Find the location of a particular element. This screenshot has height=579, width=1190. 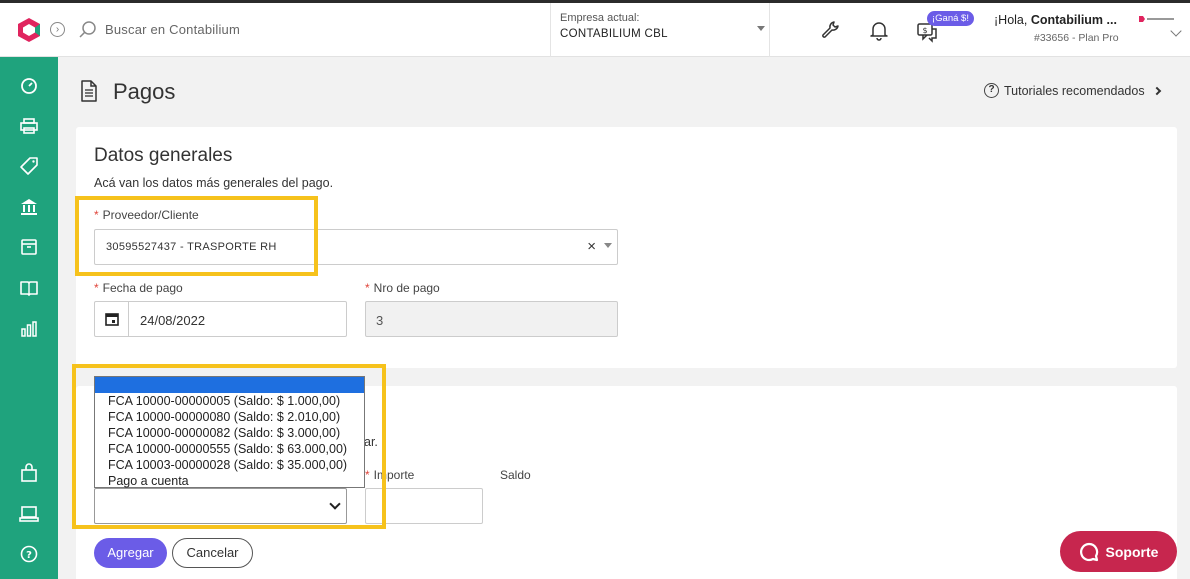

calendar-icon is located at coordinates (112, 319).